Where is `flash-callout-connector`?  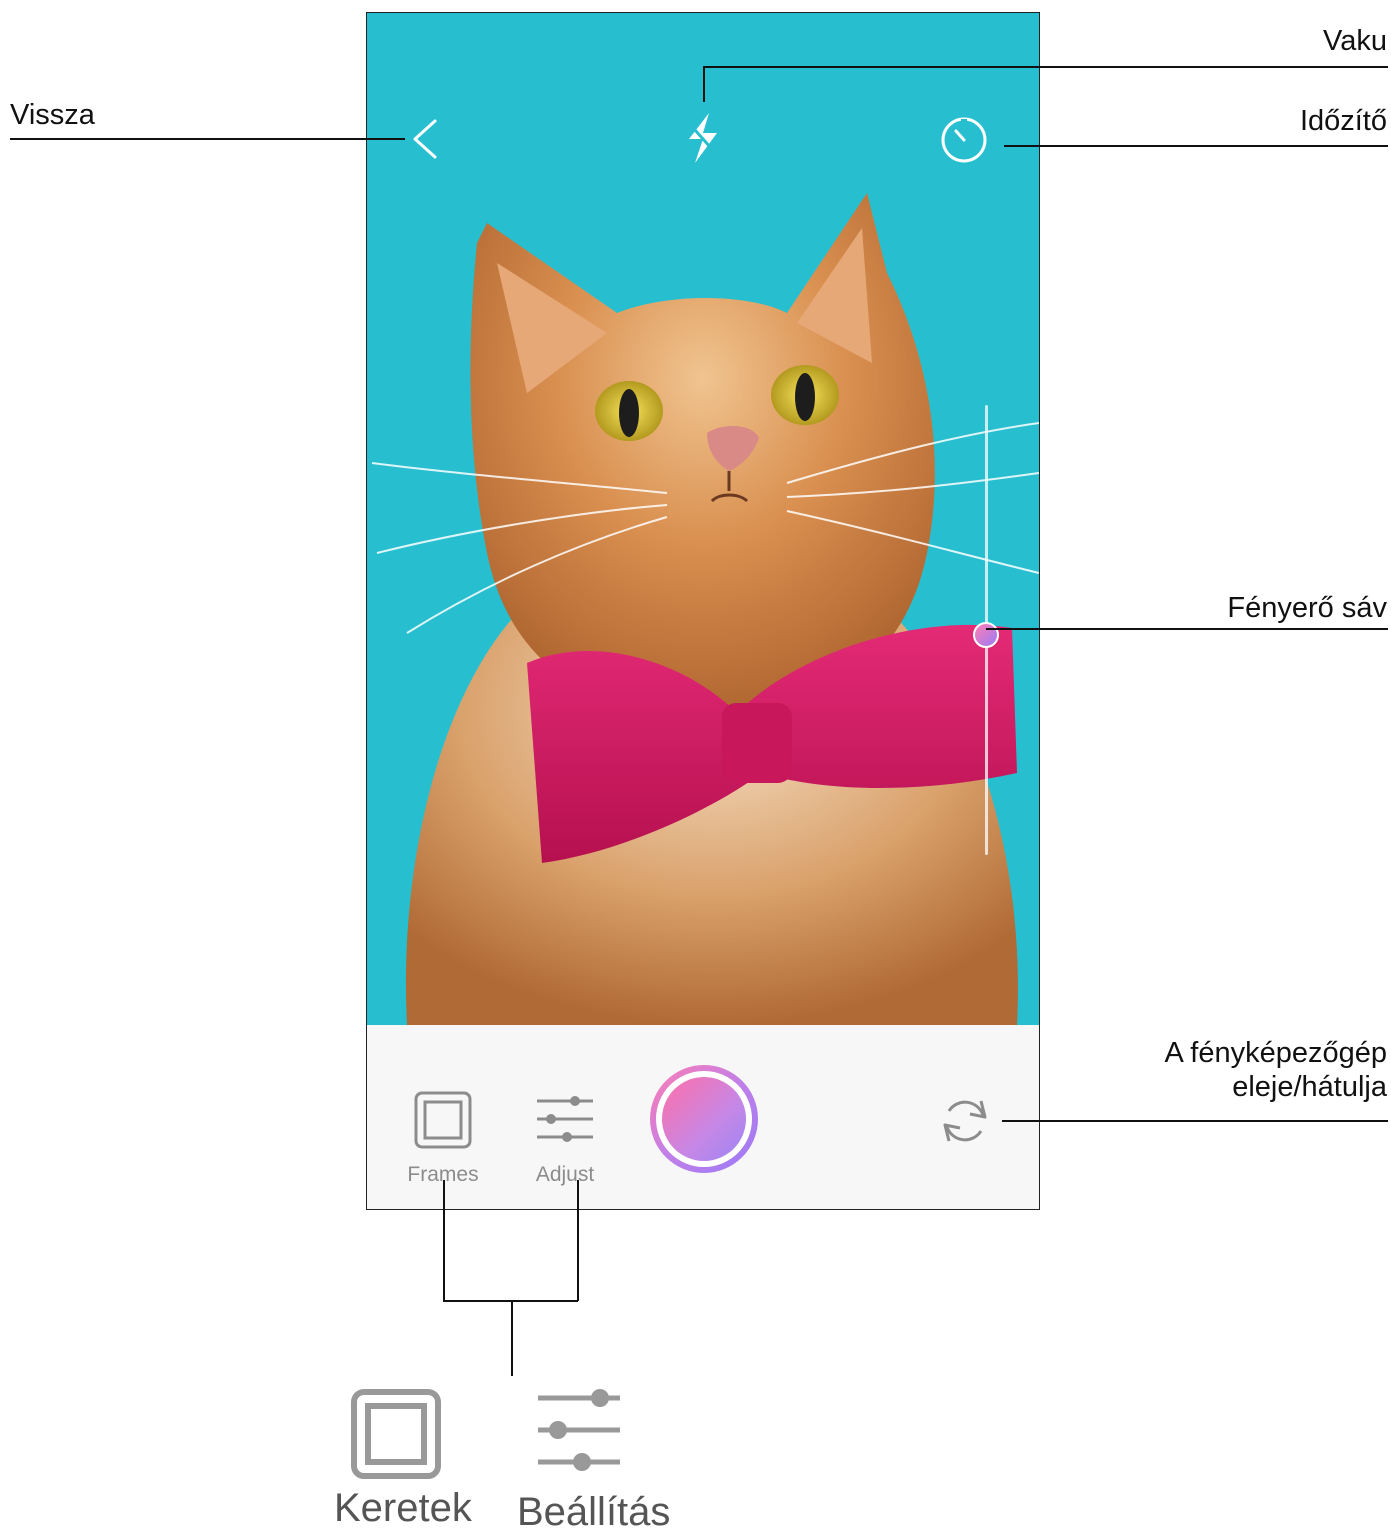 flash-callout-connector is located at coordinates (704, 84).